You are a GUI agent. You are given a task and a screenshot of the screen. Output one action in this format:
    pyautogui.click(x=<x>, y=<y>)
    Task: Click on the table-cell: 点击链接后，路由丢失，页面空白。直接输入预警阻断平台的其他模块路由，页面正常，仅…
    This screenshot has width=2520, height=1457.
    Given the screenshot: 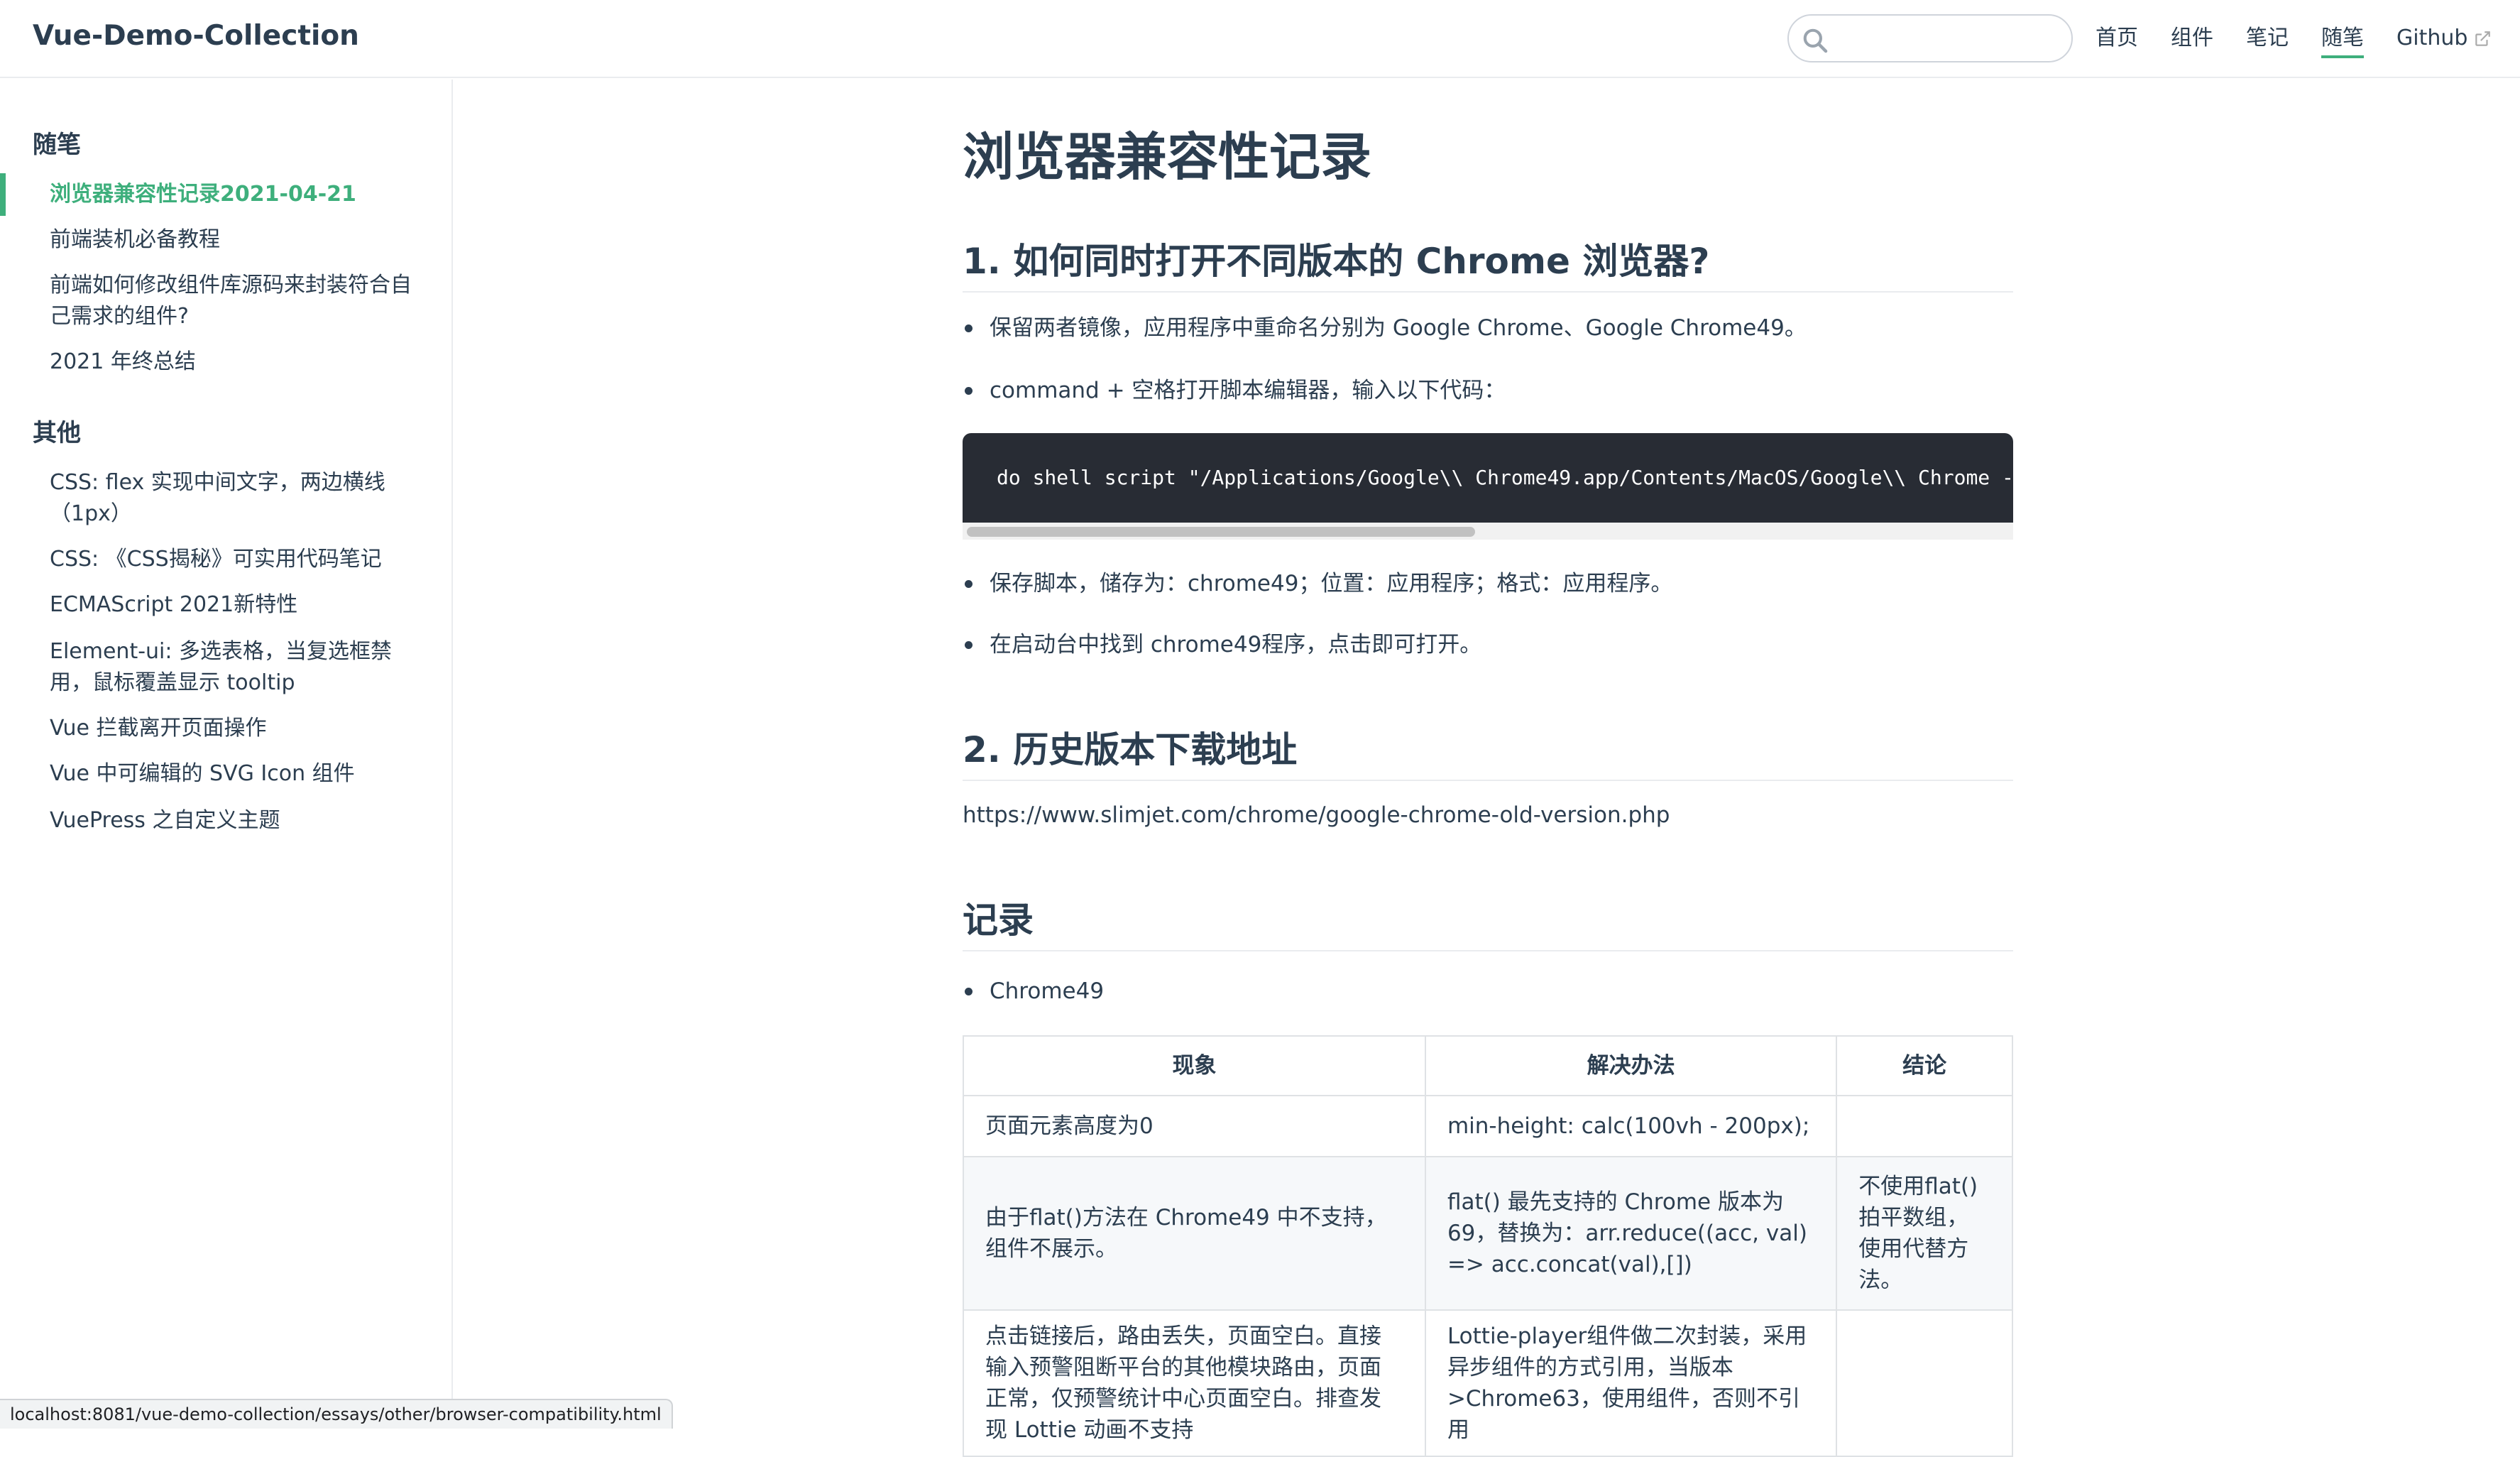 What is the action you would take?
    pyautogui.click(x=1195, y=1383)
    